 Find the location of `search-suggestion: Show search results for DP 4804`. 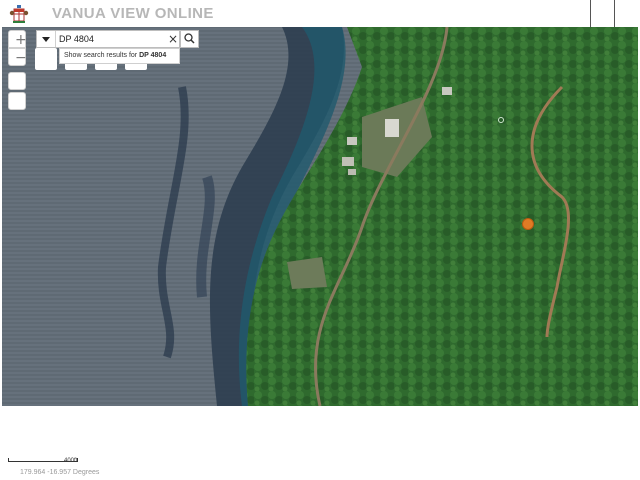

search-suggestion: Show search results for DP 4804 is located at coordinates (119, 56).